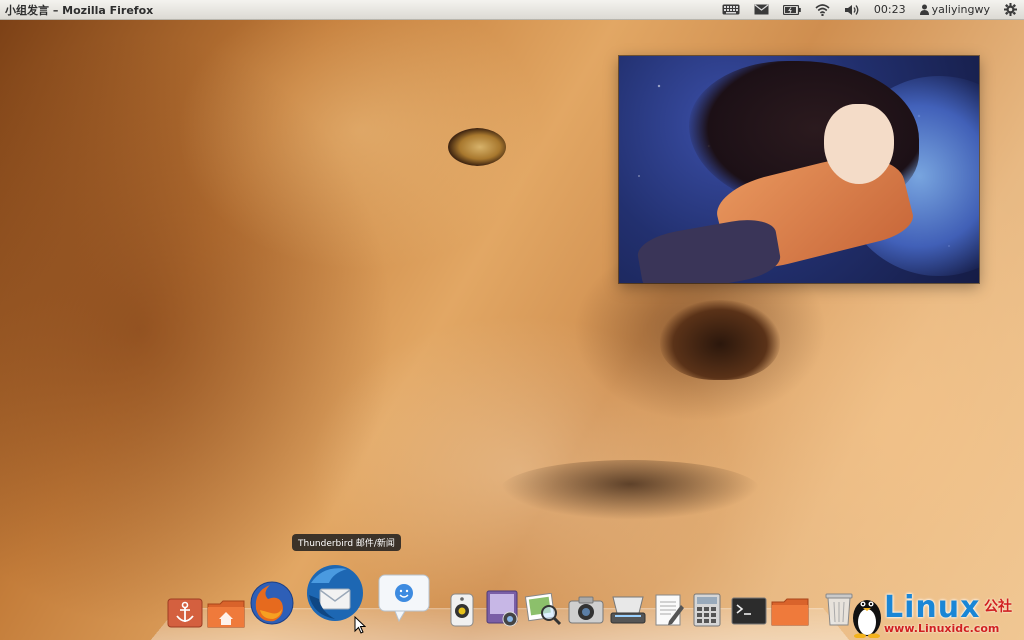 The width and height of the screenshot is (1024, 640). I want to click on network-indicator, so click(822, 10).